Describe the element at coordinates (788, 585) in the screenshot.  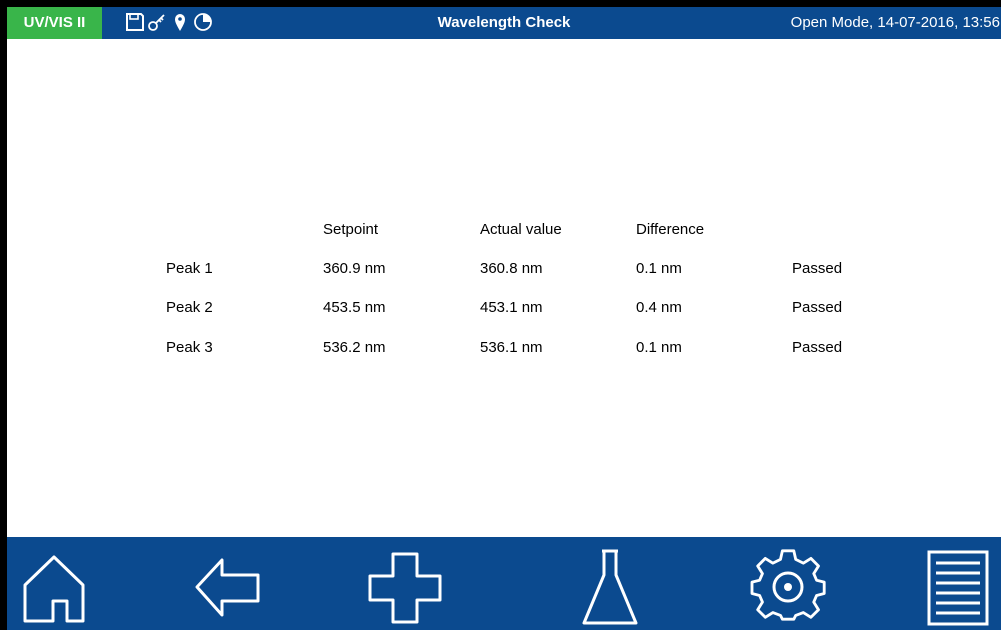
I see `settings-gear-icon` at that location.